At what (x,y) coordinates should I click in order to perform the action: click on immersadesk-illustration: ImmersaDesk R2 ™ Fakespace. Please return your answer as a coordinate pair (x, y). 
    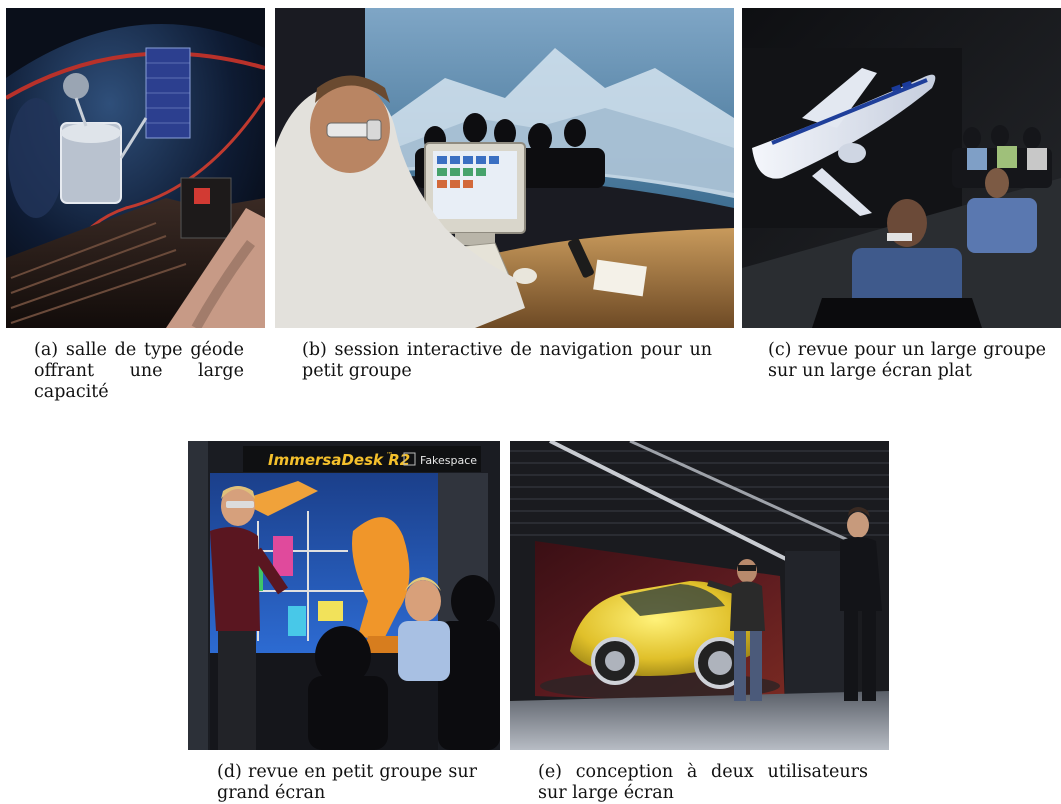
    Looking at the image, I should click on (344, 595).